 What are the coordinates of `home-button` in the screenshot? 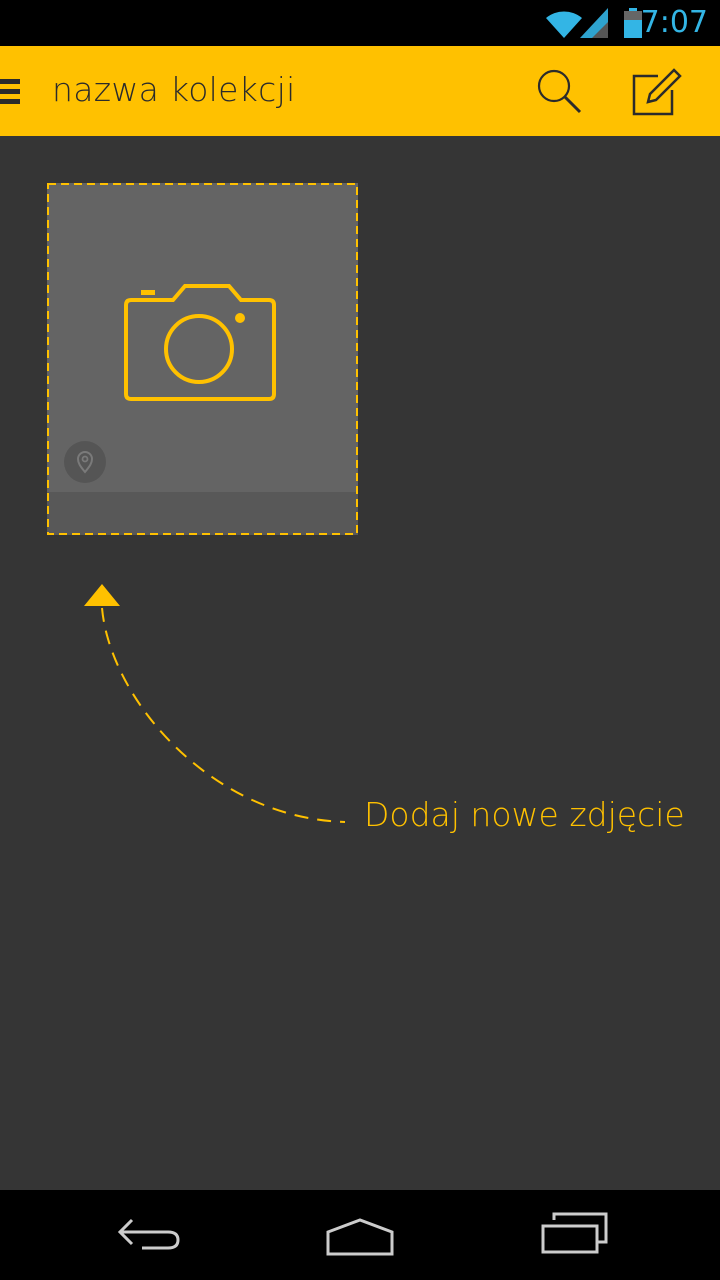 It's located at (360, 1240).